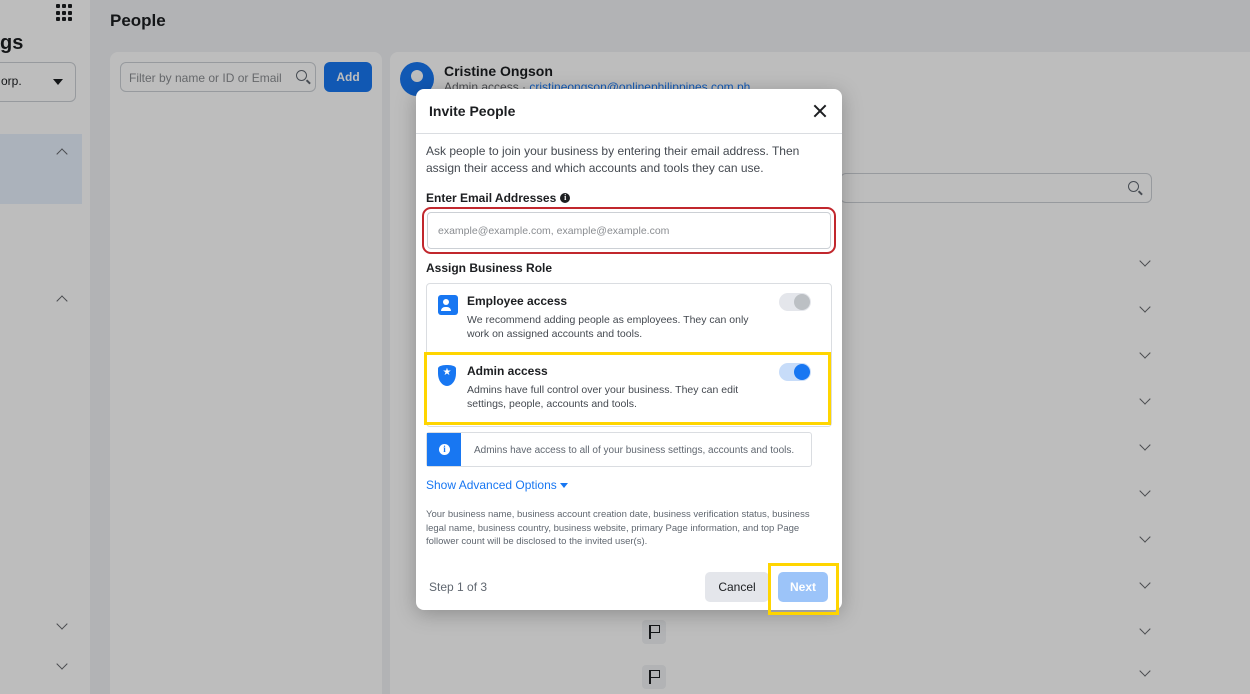 Image resolution: width=1250 pixels, height=694 pixels. I want to click on email-addresses-input, so click(629, 230).